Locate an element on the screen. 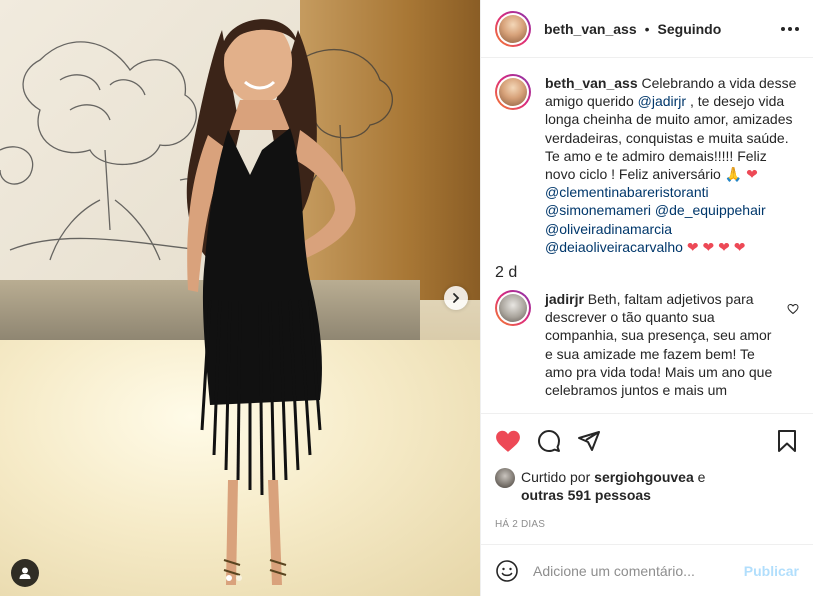 This screenshot has width=813, height=596. carousel-next-button is located at coordinates (456, 298).